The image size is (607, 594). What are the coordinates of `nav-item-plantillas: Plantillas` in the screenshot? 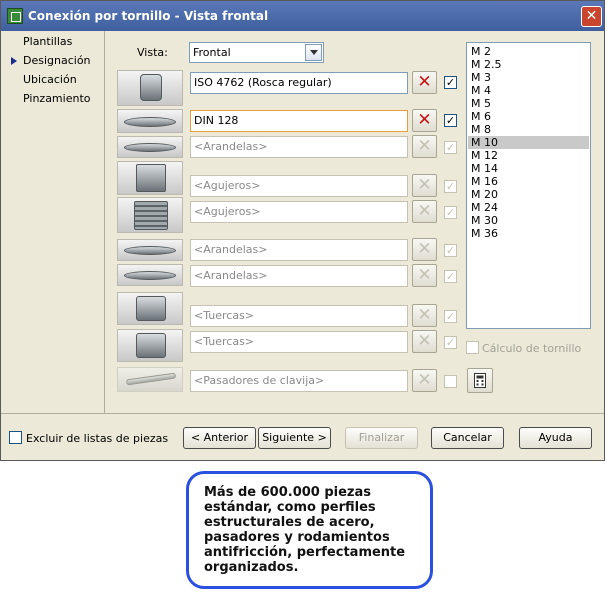 It's located at (47, 41).